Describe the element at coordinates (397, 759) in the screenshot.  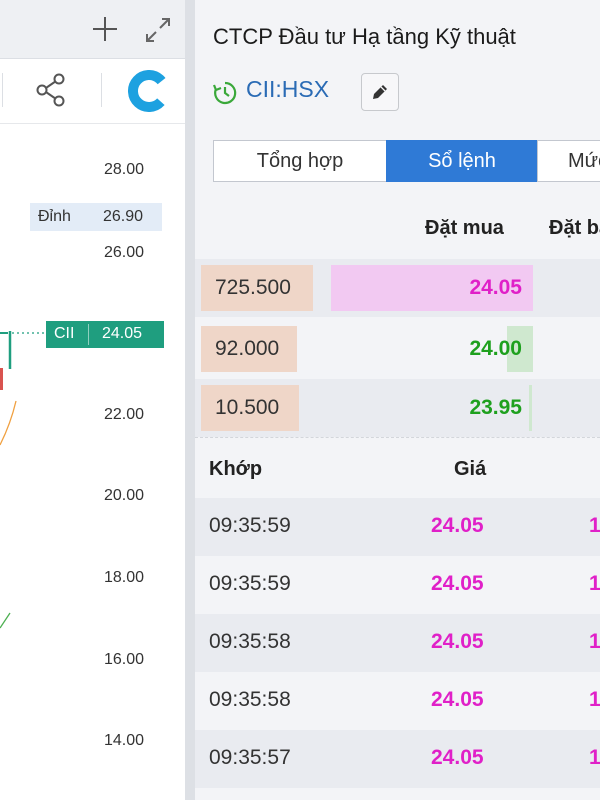
I see `trade-row: 09:35:57 24.05 1` at that location.